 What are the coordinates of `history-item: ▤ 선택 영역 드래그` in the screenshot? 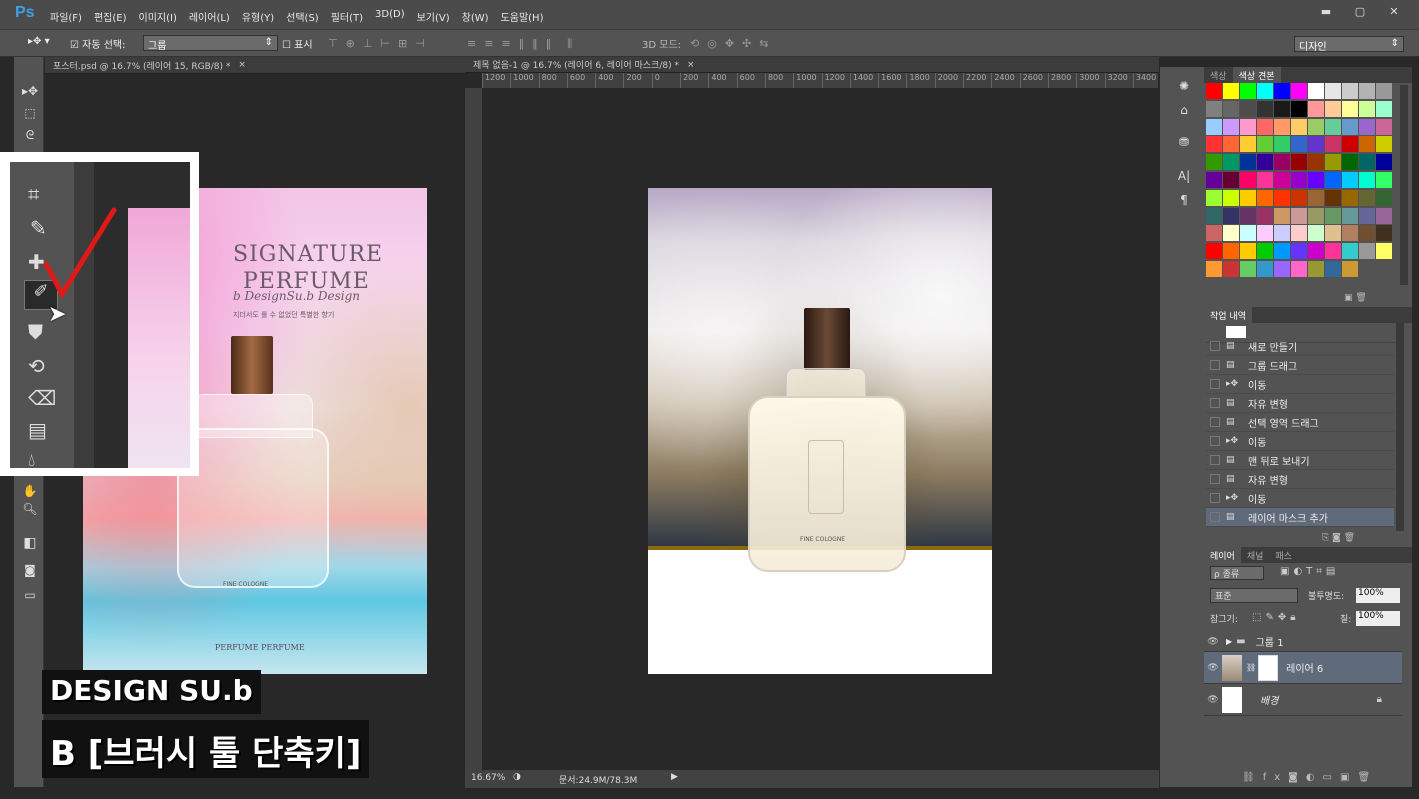 It's located at (1300, 422).